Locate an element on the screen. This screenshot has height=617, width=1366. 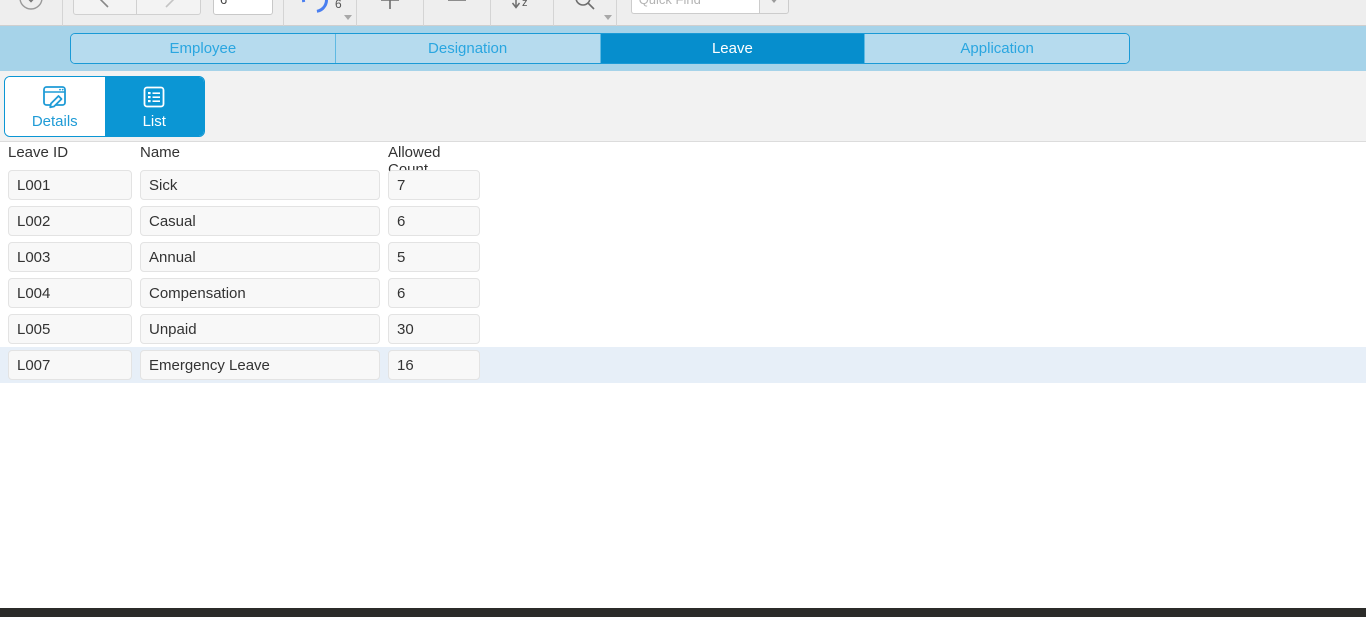
tab-application: Application is located at coordinates (997, 48).